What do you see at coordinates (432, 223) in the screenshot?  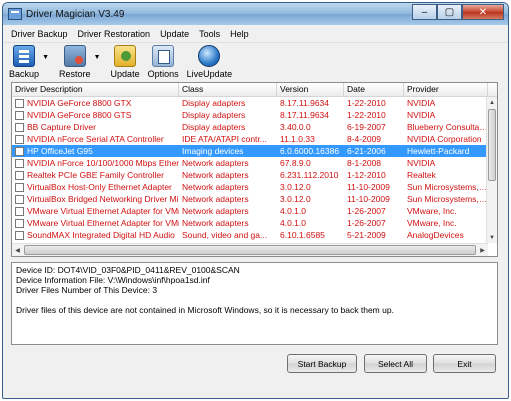 I see `driver-provider-cell: VMware, Inc.` at bounding box center [432, 223].